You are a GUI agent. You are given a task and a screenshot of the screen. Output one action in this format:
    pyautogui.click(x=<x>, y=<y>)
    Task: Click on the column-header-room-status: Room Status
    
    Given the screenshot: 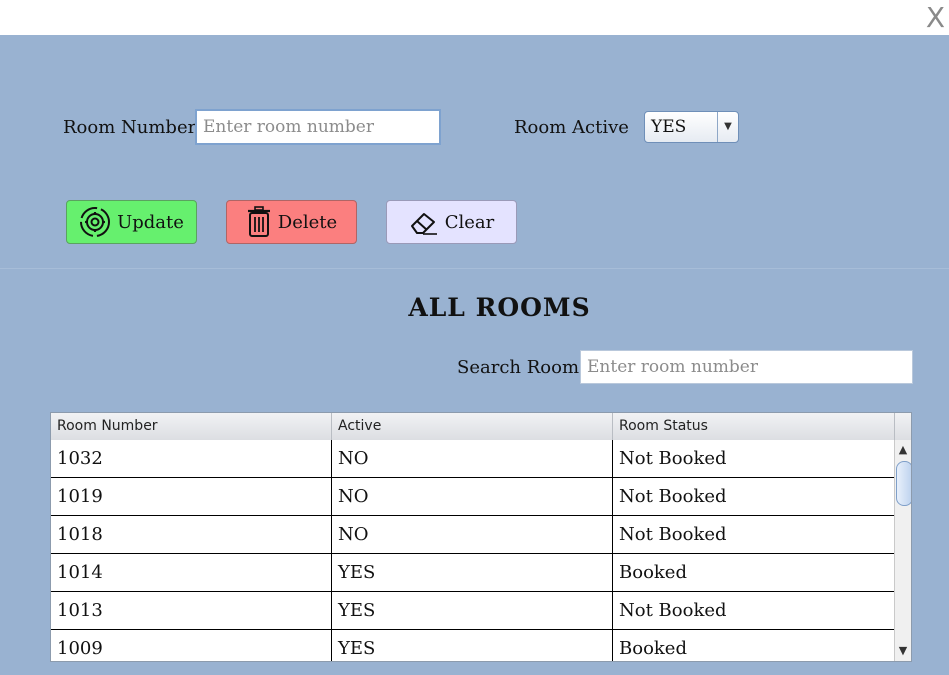 What is the action you would take?
    pyautogui.click(x=753, y=426)
    